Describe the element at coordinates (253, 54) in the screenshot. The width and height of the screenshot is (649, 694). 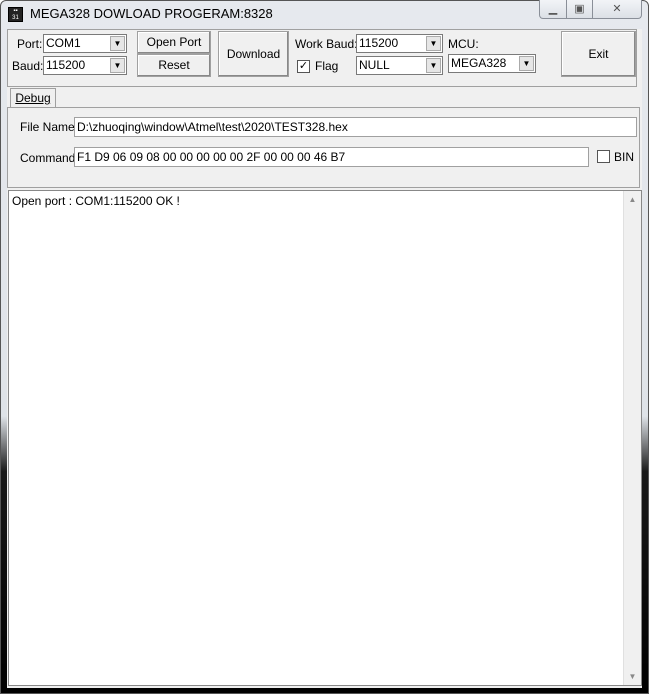
I see `download-button: Download` at that location.